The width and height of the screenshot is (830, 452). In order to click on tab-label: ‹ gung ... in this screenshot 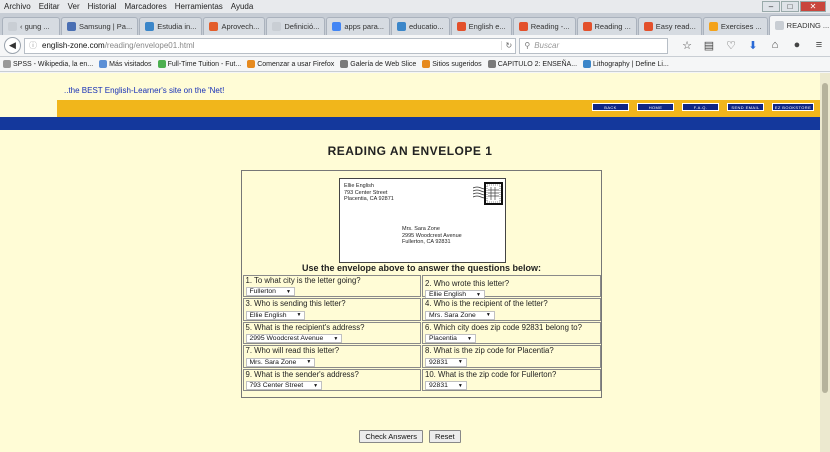, I will do `click(35, 26)`.